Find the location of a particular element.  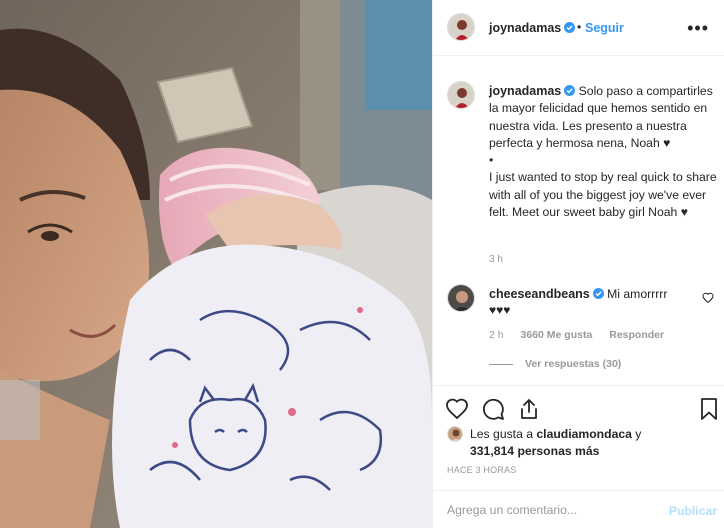

share-icon is located at coordinates (529, 409).